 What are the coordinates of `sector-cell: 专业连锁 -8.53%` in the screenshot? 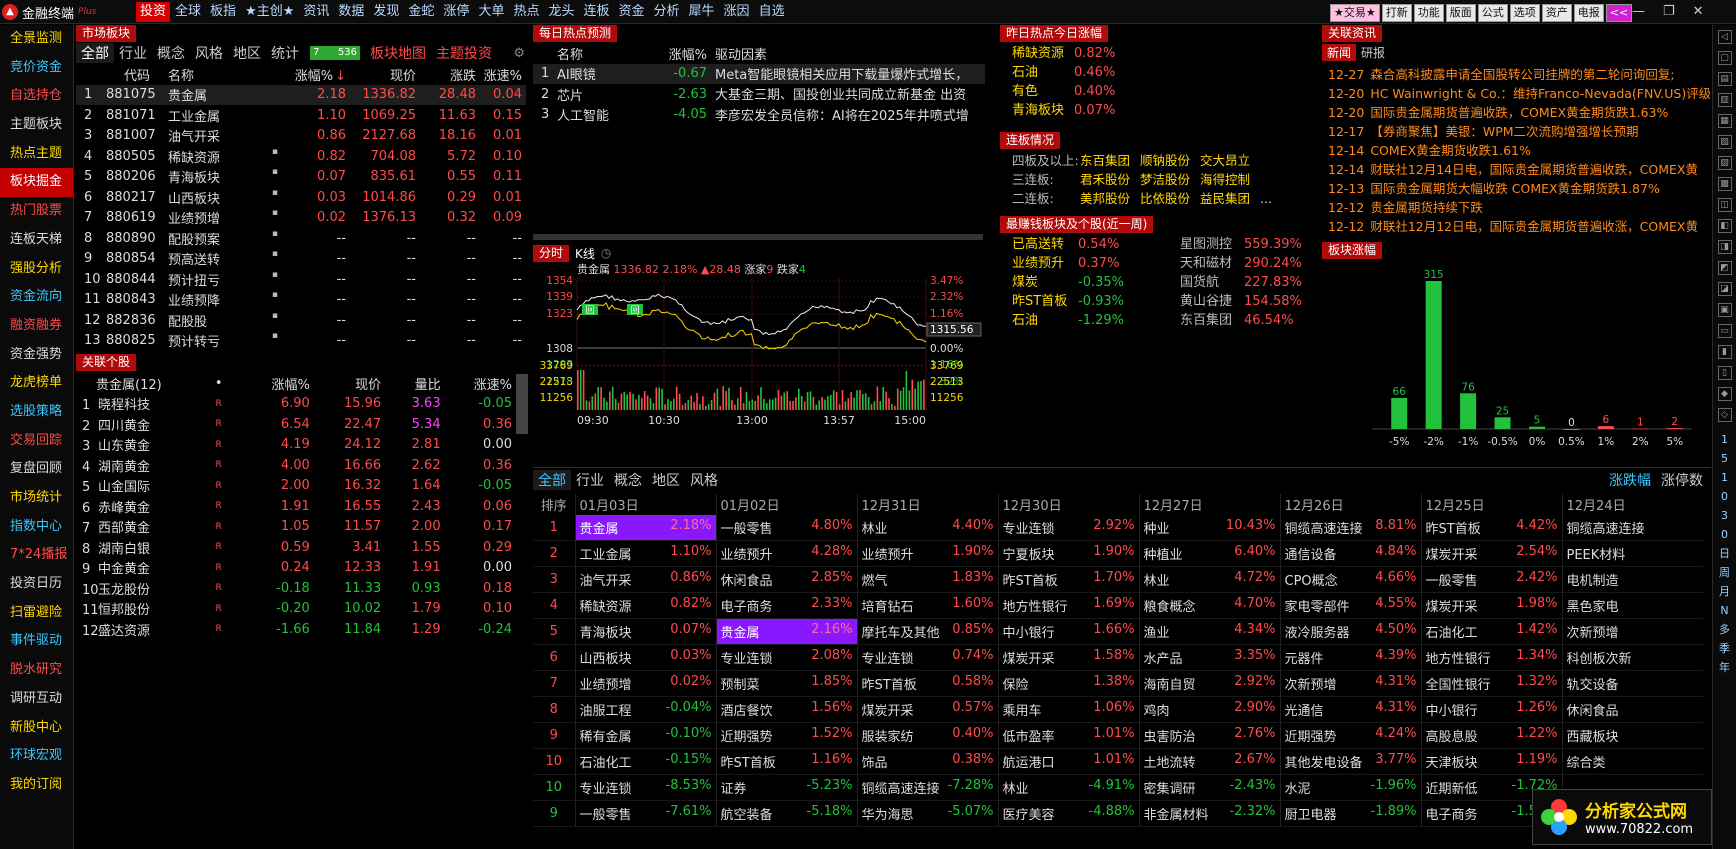 It's located at (645, 787).